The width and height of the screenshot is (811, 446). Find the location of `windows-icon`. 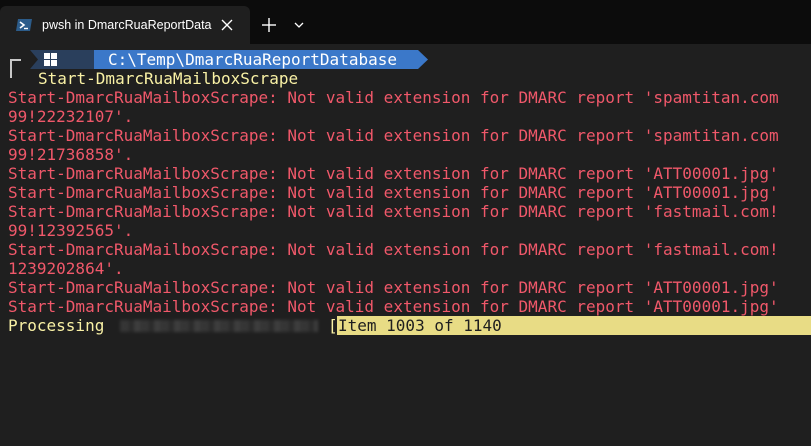

windows-icon is located at coordinates (50, 59).